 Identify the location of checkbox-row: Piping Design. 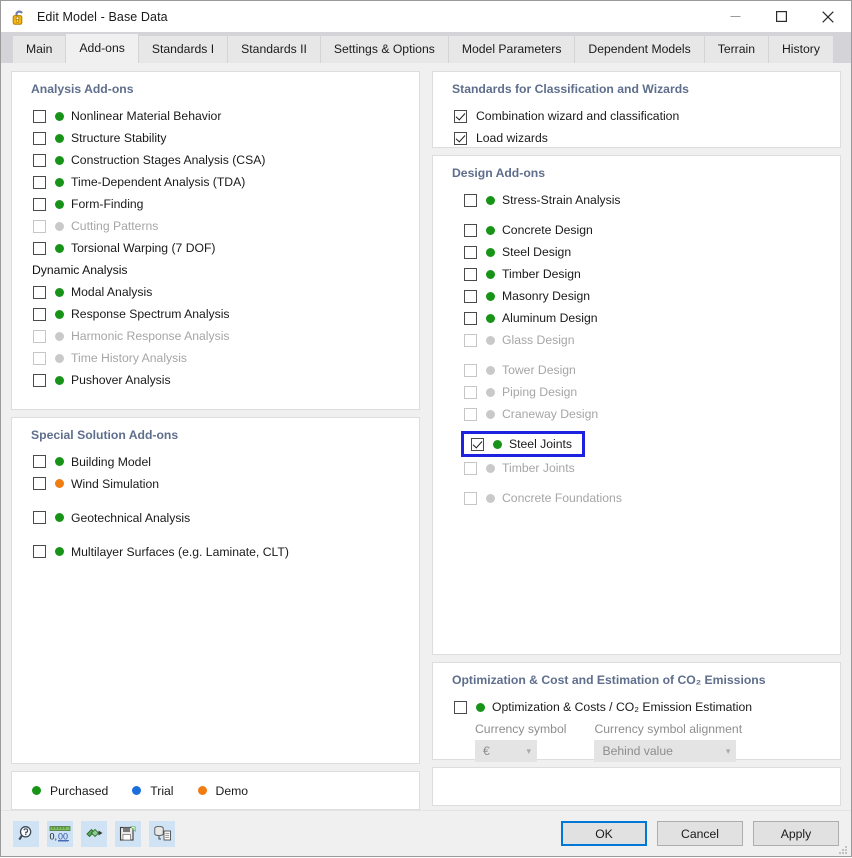
(636, 392).